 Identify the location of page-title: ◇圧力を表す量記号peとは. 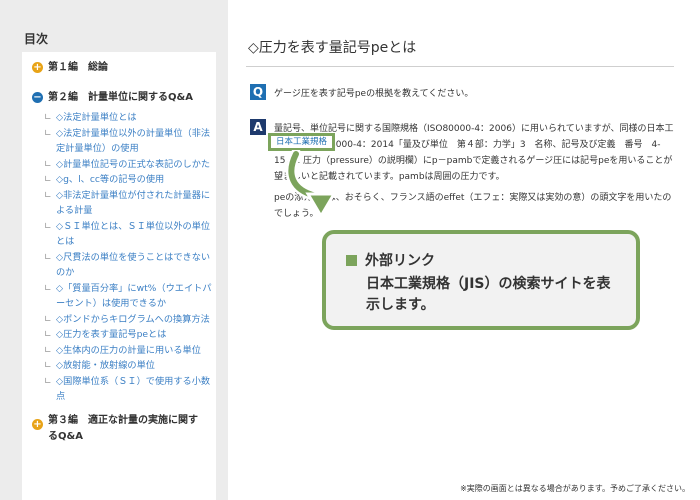
(332, 48).